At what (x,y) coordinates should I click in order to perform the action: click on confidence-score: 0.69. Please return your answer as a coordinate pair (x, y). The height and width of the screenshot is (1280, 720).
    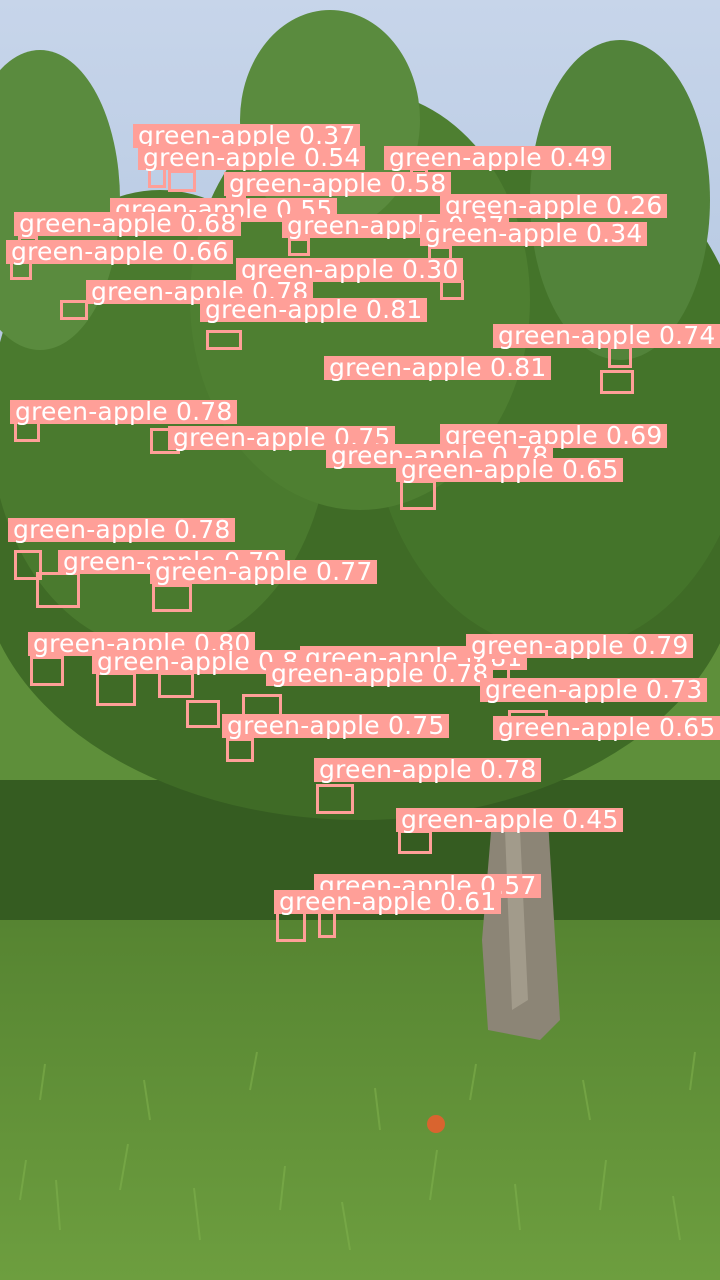
    Looking at the image, I should click on (634, 435).